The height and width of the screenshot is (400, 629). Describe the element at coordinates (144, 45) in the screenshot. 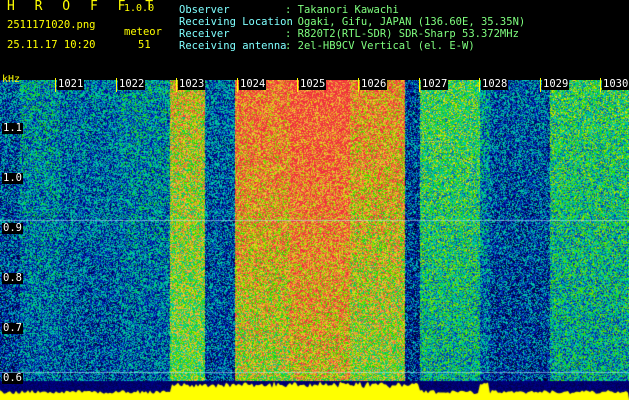

I see `meteor-count: 51` at that location.